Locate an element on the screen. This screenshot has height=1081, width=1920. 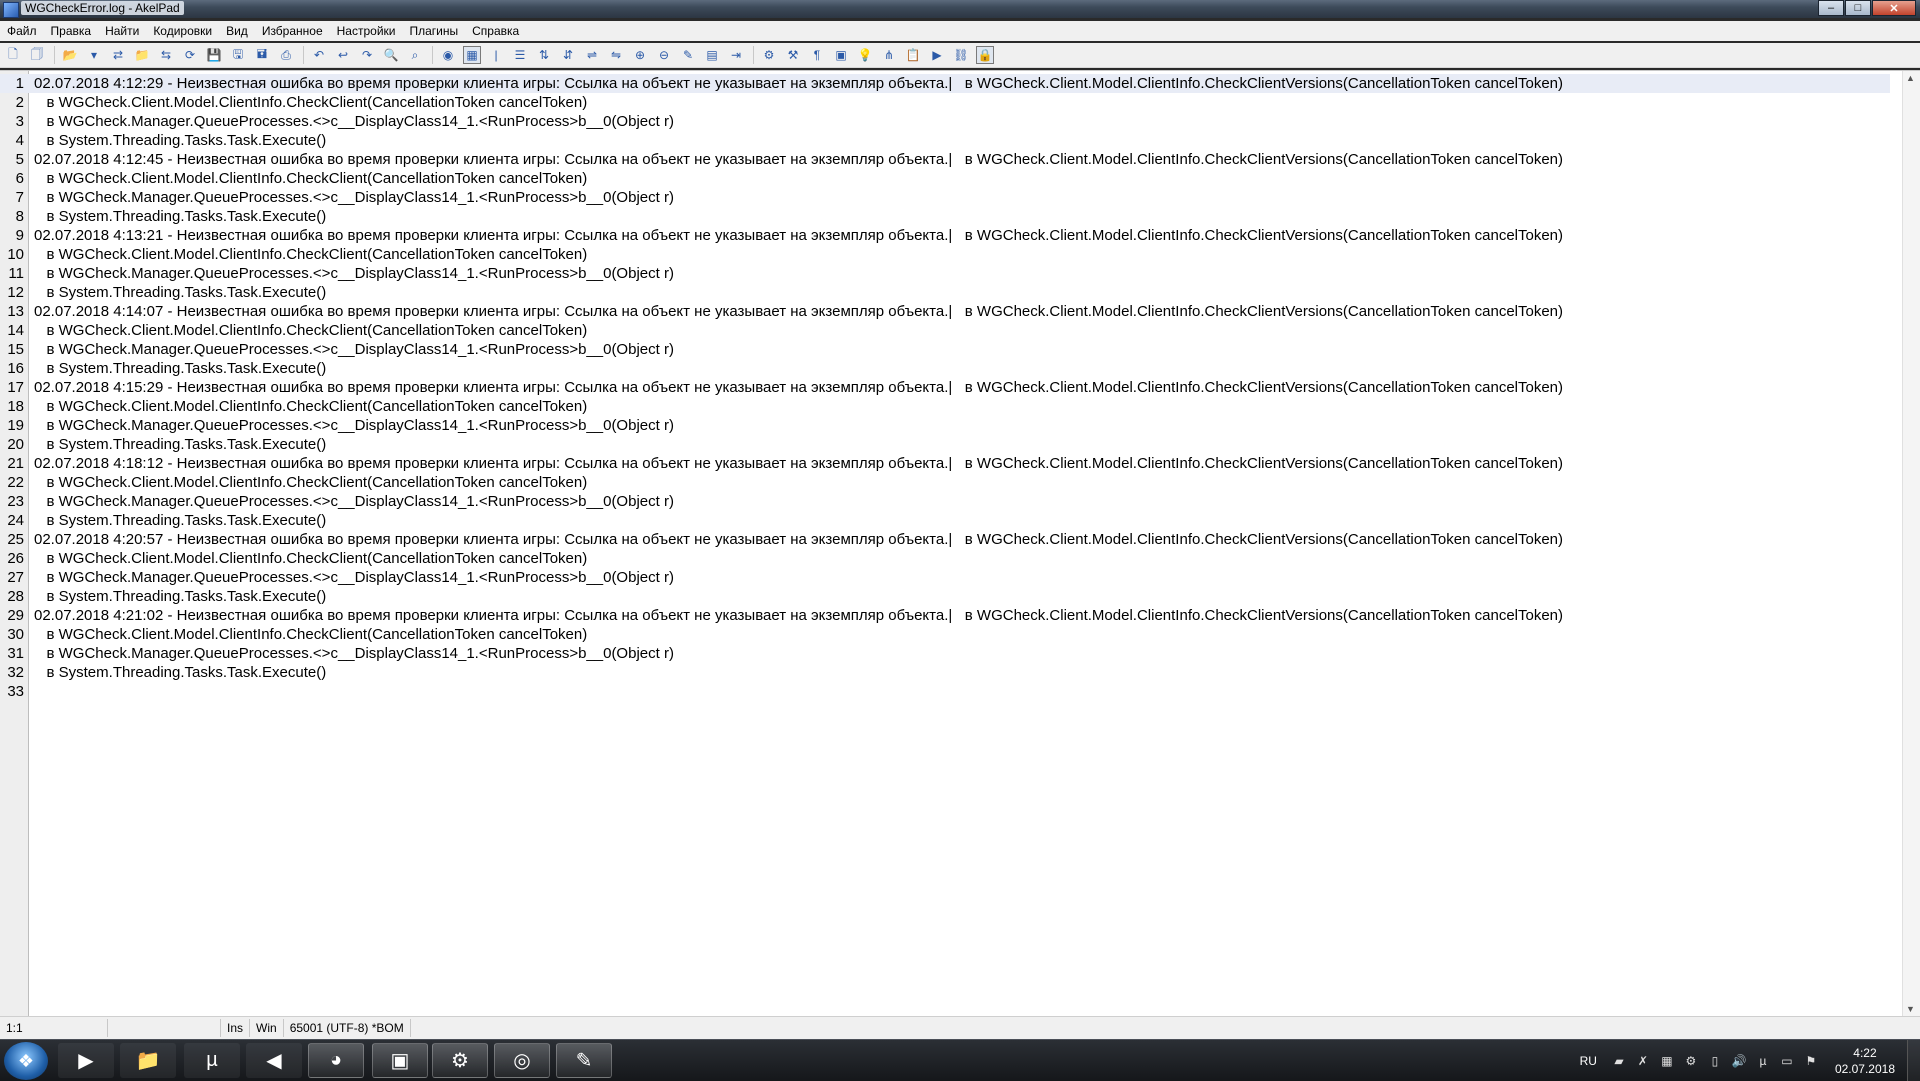
flag-icon: ⚑ is located at coordinates (1811, 1061).